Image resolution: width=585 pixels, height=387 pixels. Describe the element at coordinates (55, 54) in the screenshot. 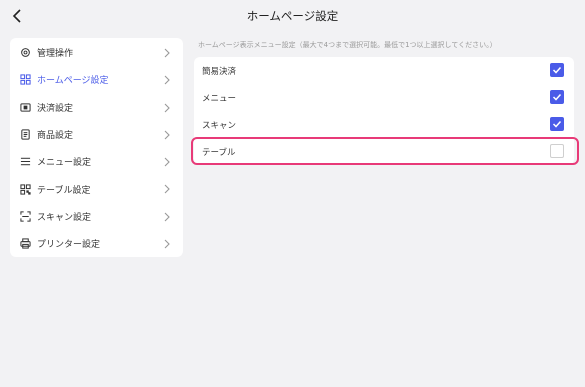

I see `sidebar-item-label: 管理操作` at that location.